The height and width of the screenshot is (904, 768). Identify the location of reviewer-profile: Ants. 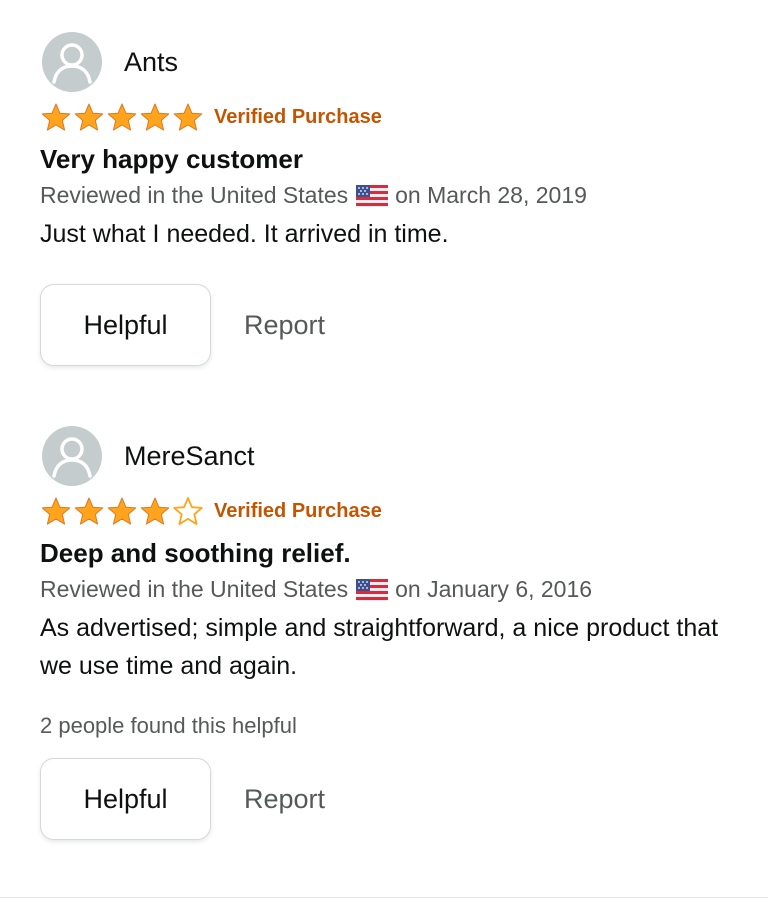
(390, 62).